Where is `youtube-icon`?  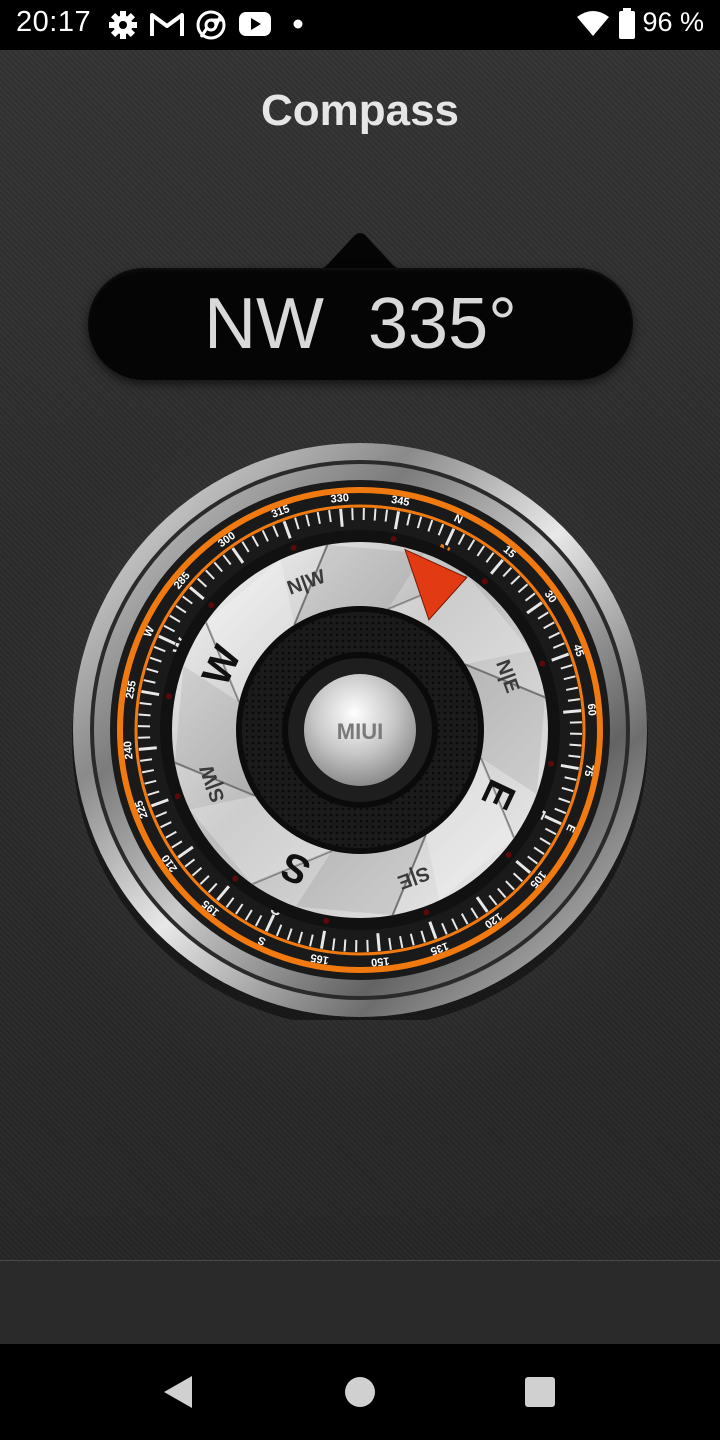
youtube-icon is located at coordinates (255, 24).